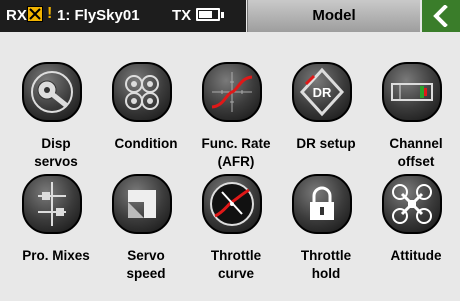 The width and height of the screenshot is (460, 301). I want to click on channel-offset-icon, so click(412, 92).